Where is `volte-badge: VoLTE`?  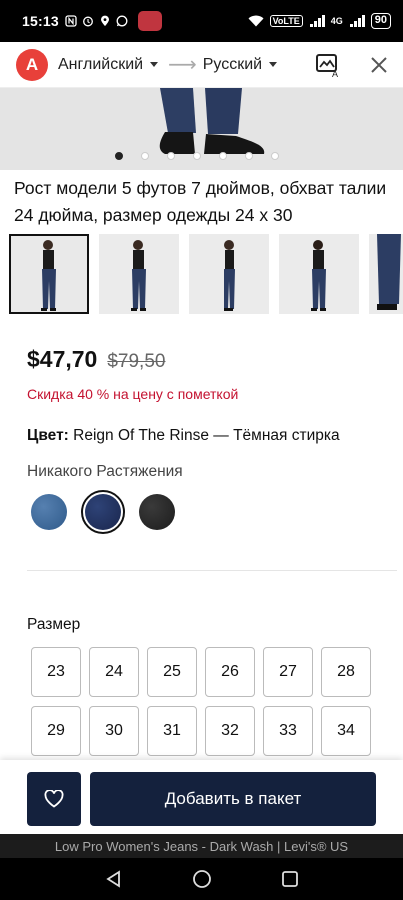
volte-badge: VoLTE is located at coordinates (286, 21).